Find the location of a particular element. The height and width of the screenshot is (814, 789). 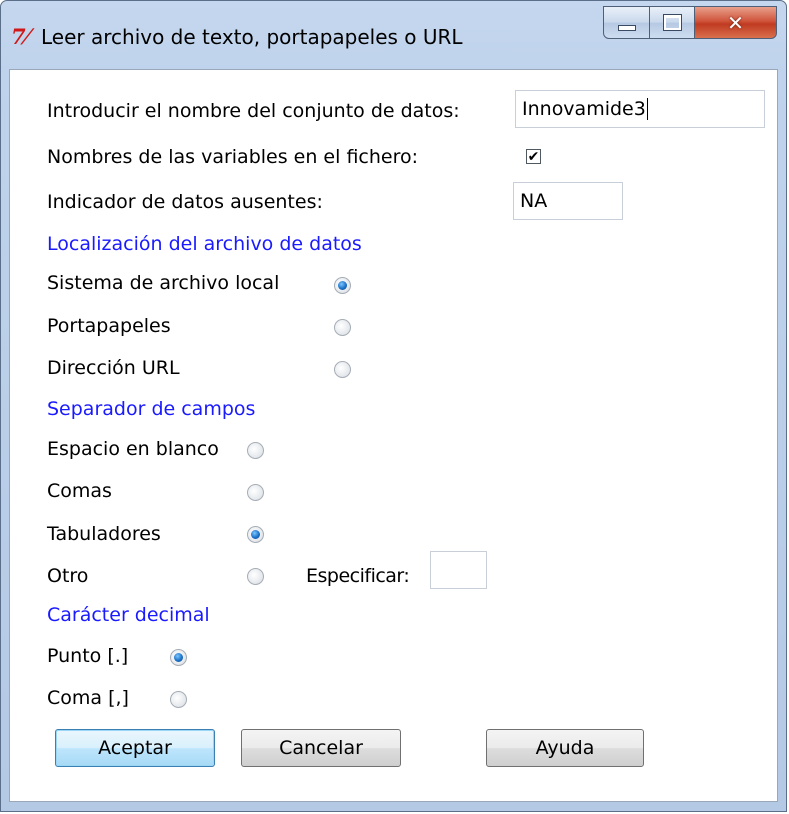

location-section-title: Localización del archivo de datos is located at coordinates (204, 244).